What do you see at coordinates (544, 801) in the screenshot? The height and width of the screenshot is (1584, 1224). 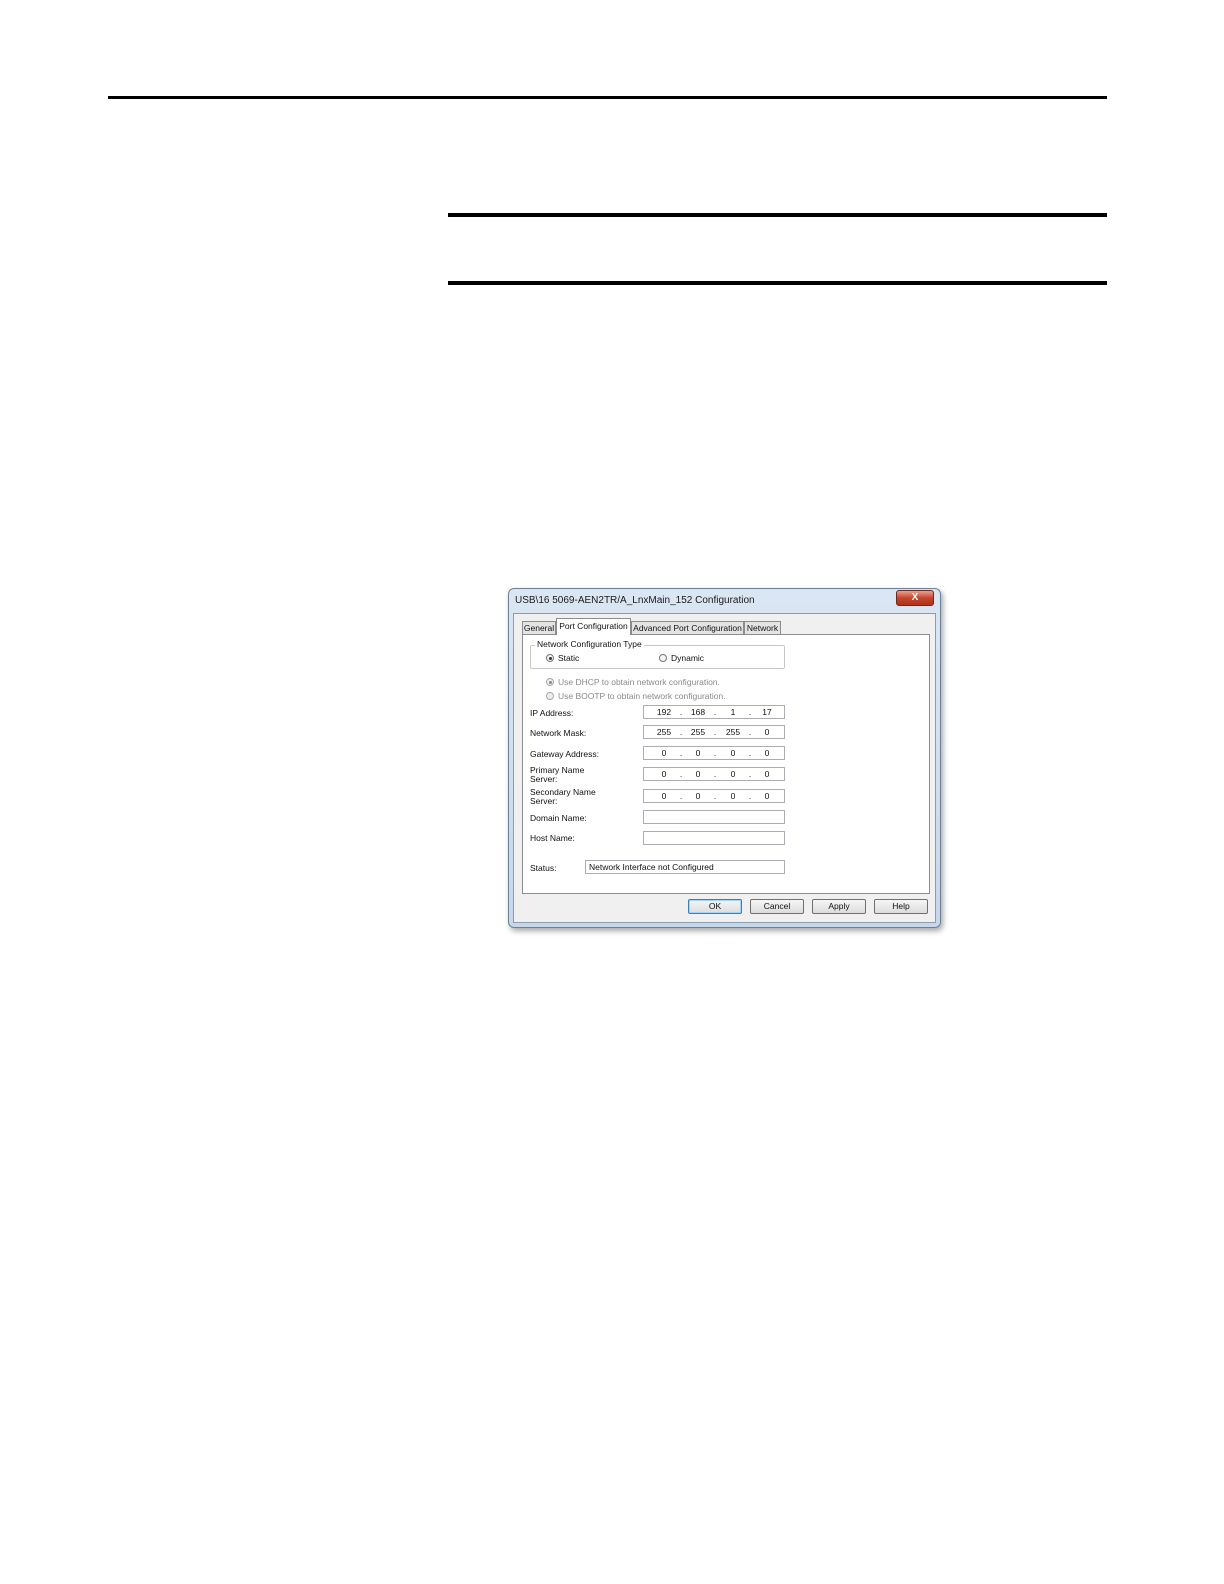 I see `secondary-dns-label-line2: Server:` at bounding box center [544, 801].